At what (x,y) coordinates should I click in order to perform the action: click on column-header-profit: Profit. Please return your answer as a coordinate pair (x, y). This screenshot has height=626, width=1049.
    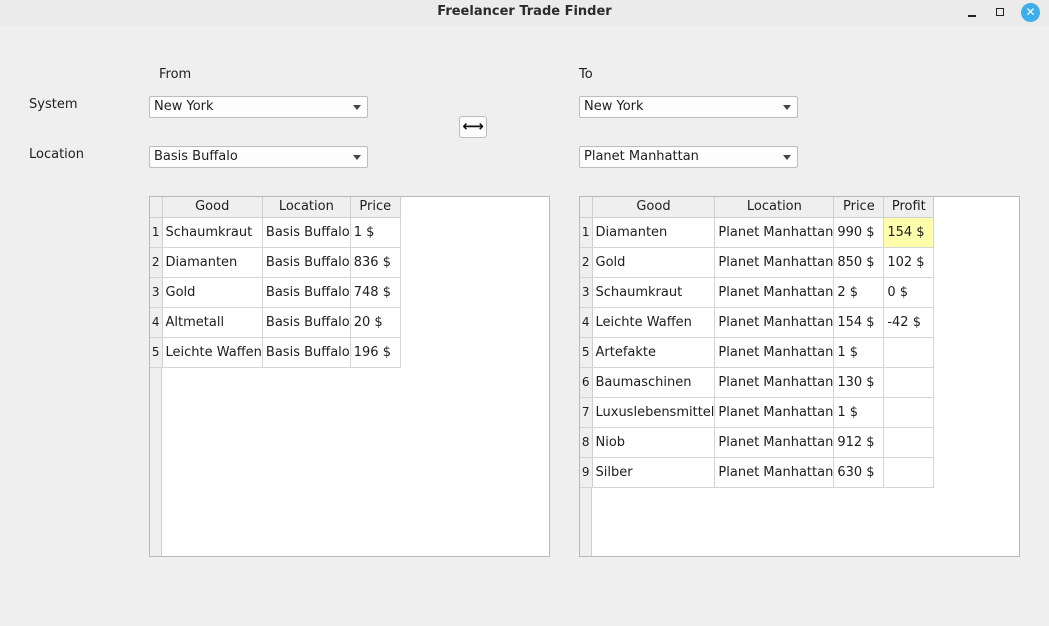
    Looking at the image, I should click on (909, 207).